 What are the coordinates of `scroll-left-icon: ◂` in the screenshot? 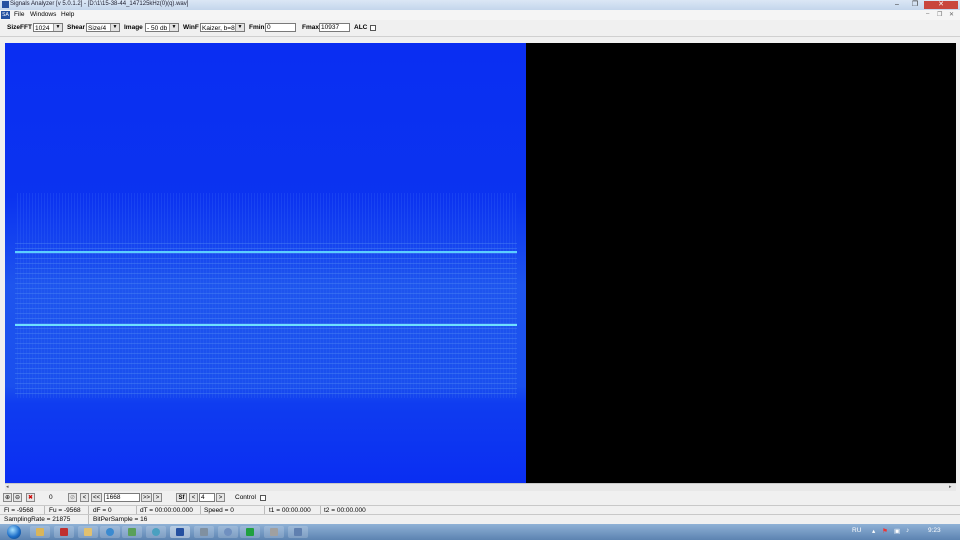 It's located at (7, 487).